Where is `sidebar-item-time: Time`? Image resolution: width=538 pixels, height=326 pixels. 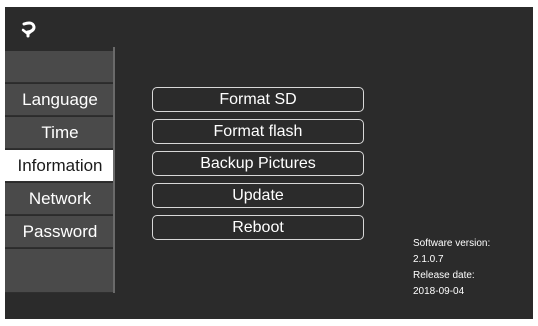 sidebar-item-time: Time is located at coordinates (60, 133).